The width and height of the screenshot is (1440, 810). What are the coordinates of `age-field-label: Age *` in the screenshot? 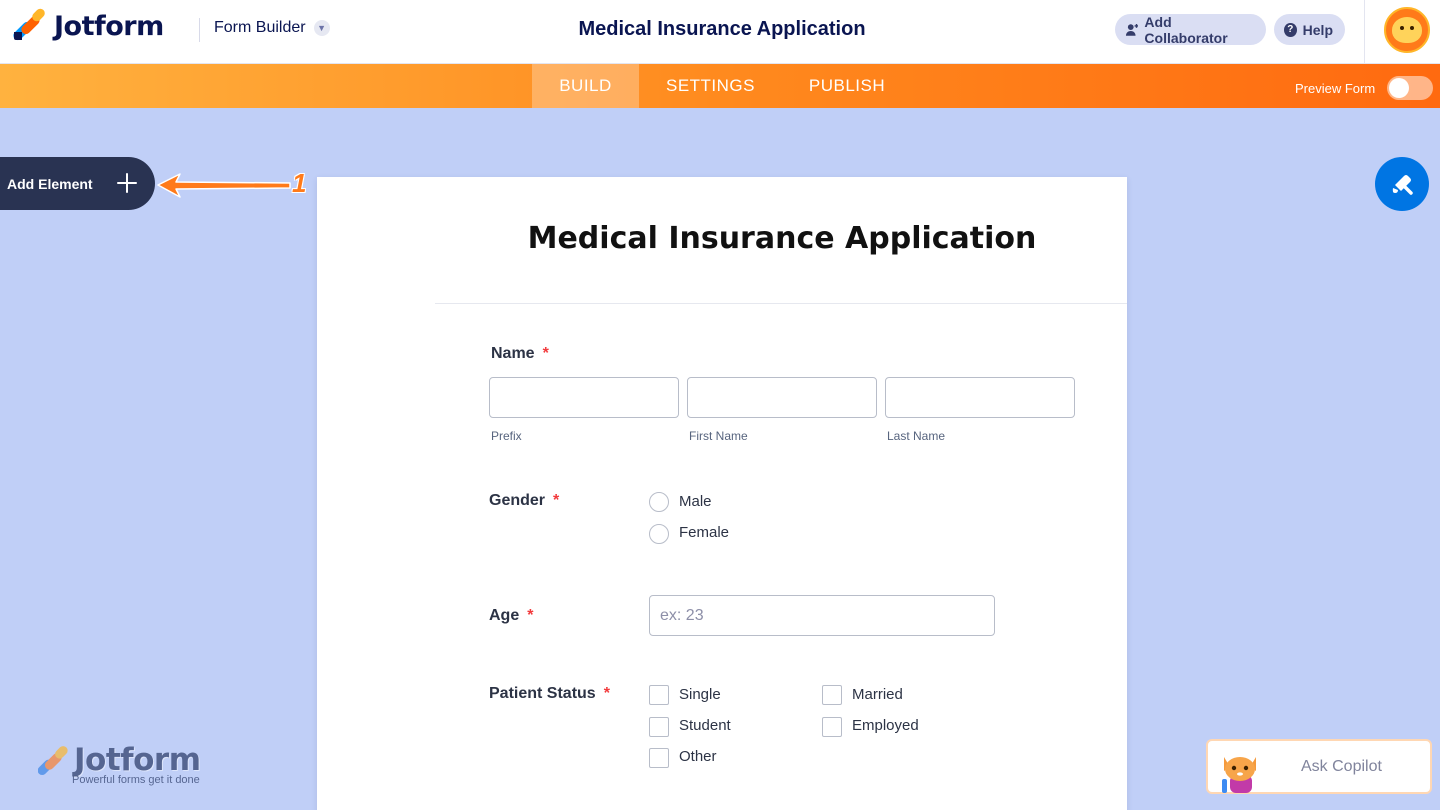 It's located at (511, 616).